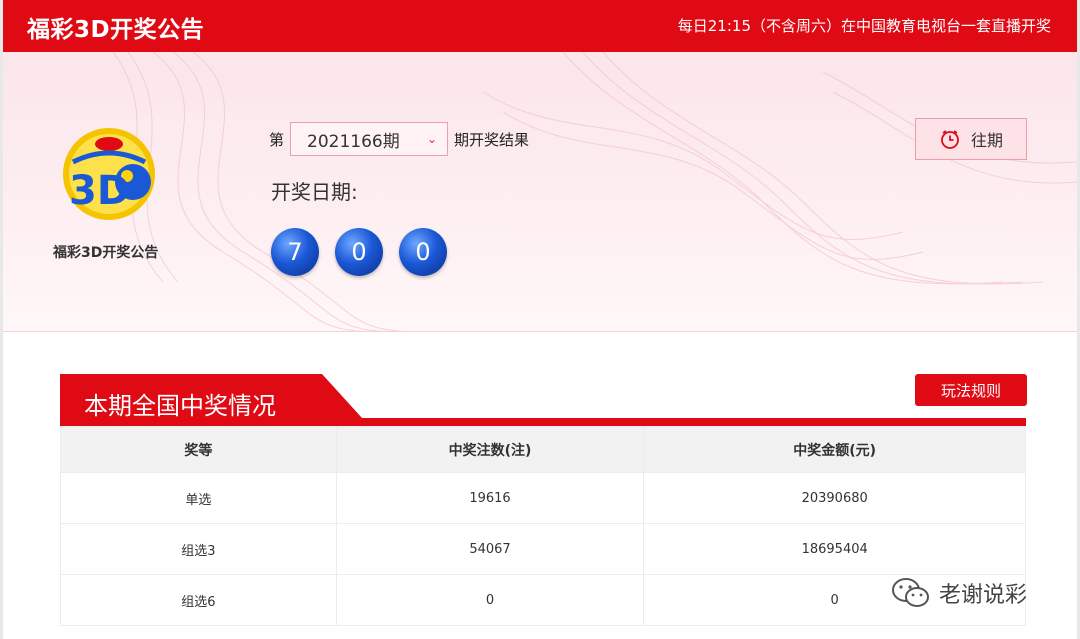 Image resolution: width=1080 pixels, height=639 pixels. What do you see at coordinates (198, 498) in the screenshot?
I see `prize-level-cell: 单选` at bounding box center [198, 498].